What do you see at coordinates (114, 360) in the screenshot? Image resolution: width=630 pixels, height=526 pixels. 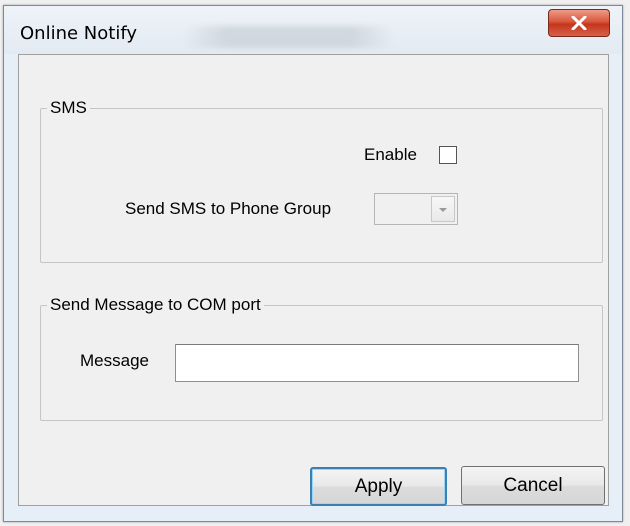 I see `message-label: Message` at bounding box center [114, 360].